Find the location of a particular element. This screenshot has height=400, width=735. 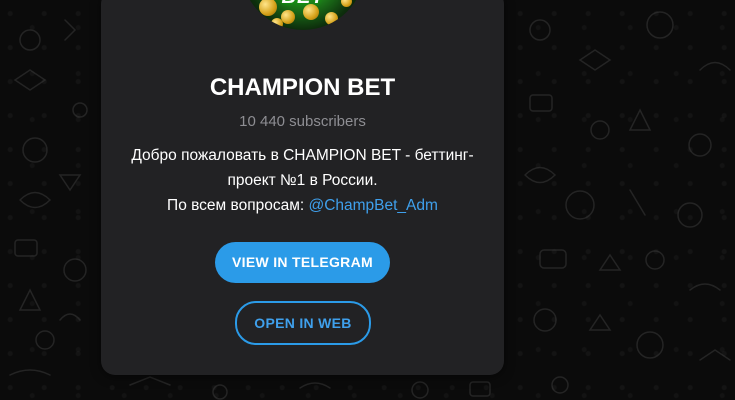

avatar-image: BET is located at coordinates (303, 15).